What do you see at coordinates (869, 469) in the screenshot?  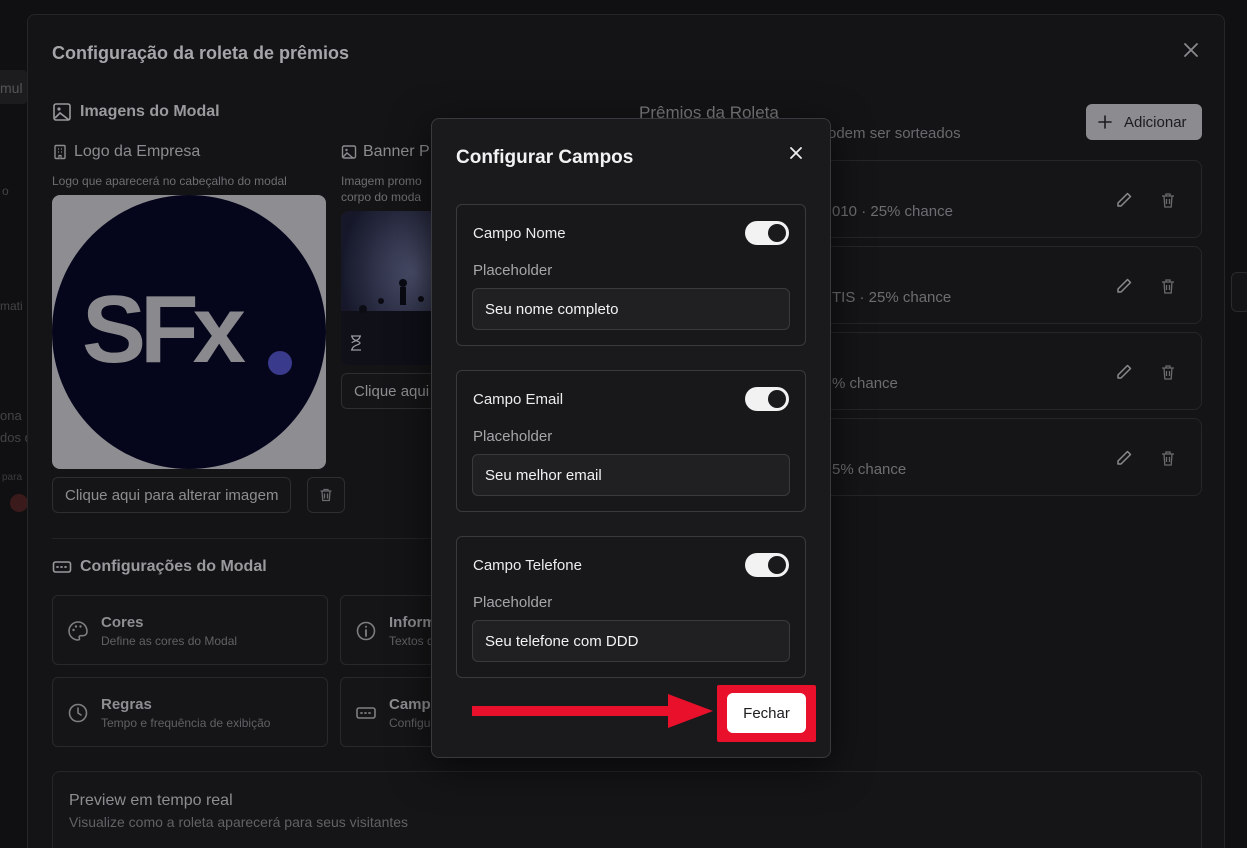 I see `prize-info: 5% chance` at bounding box center [869, 469].